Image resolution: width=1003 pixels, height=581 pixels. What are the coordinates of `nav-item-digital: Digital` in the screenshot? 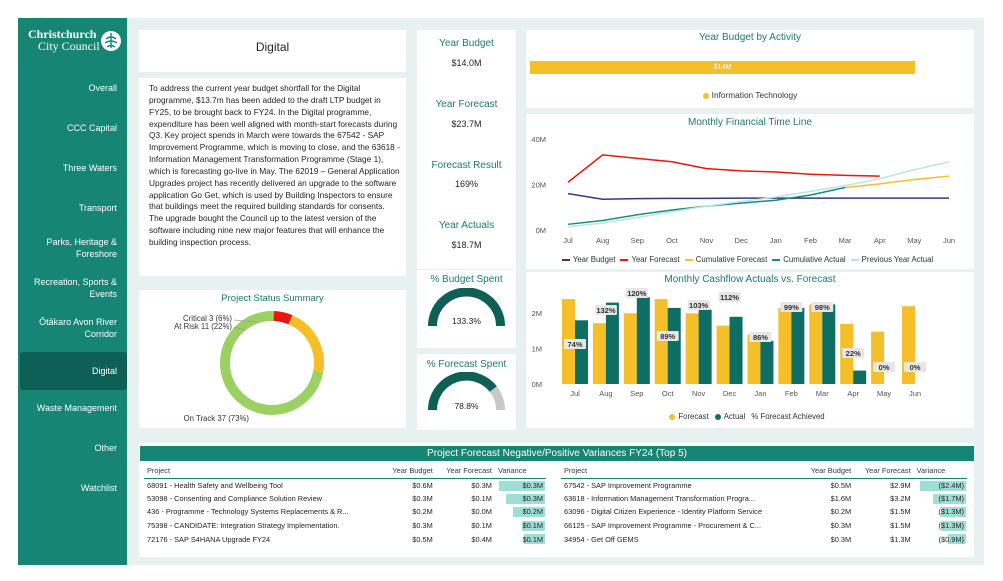 It's located at (73, 371).